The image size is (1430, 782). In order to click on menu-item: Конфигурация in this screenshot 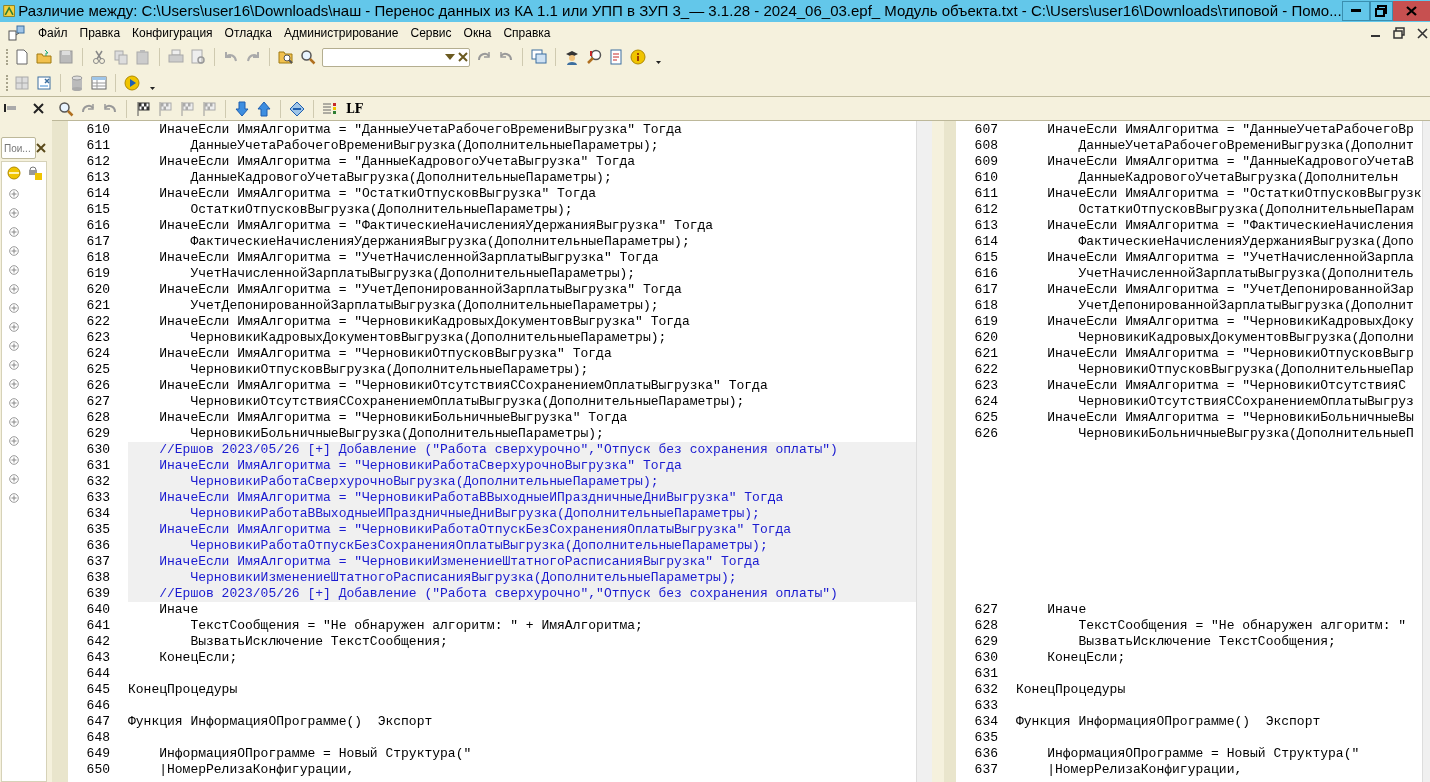, I will do `click(172, 33)`.